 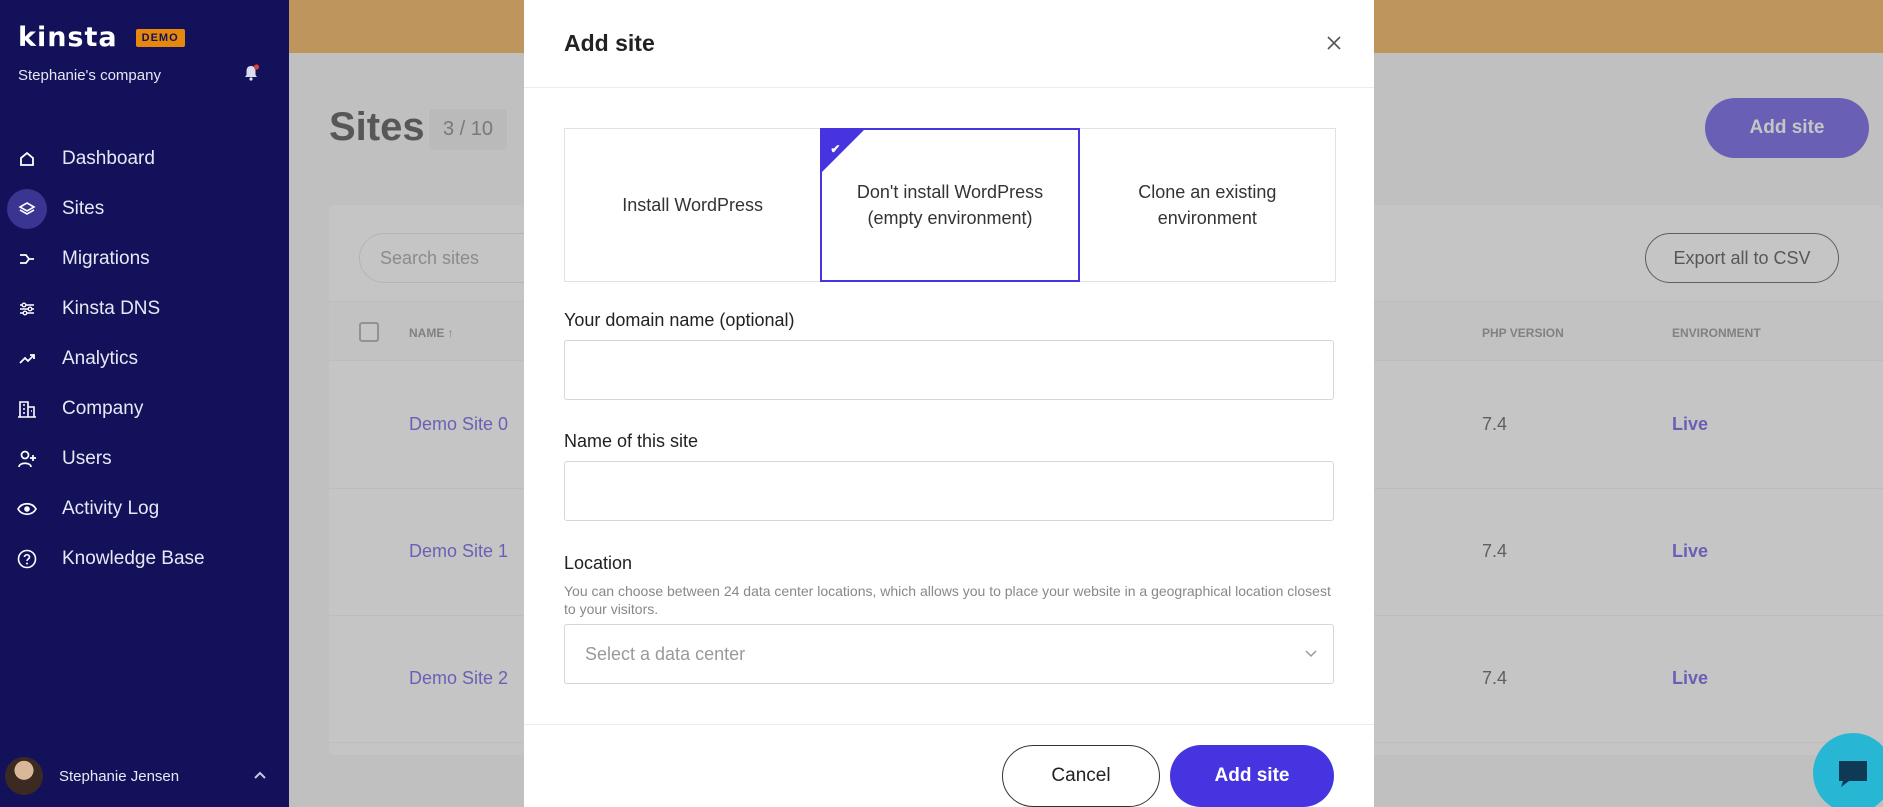 I want to click on brand: kinsta DEMO, so click(x=101, y=37).